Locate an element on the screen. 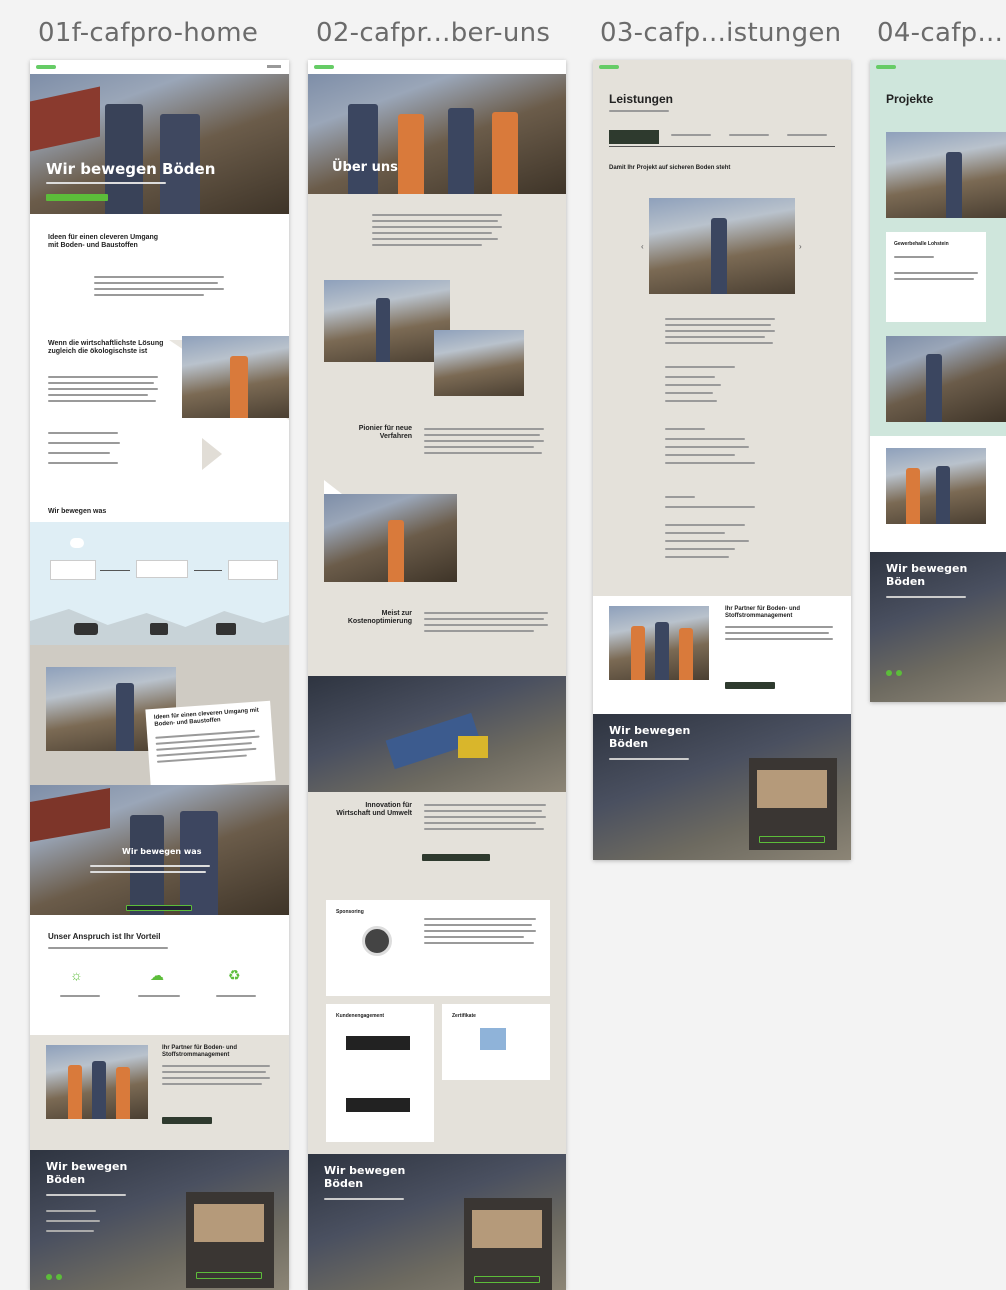  arrow-left-icon: ‹ is located at coordinates (642, 246).